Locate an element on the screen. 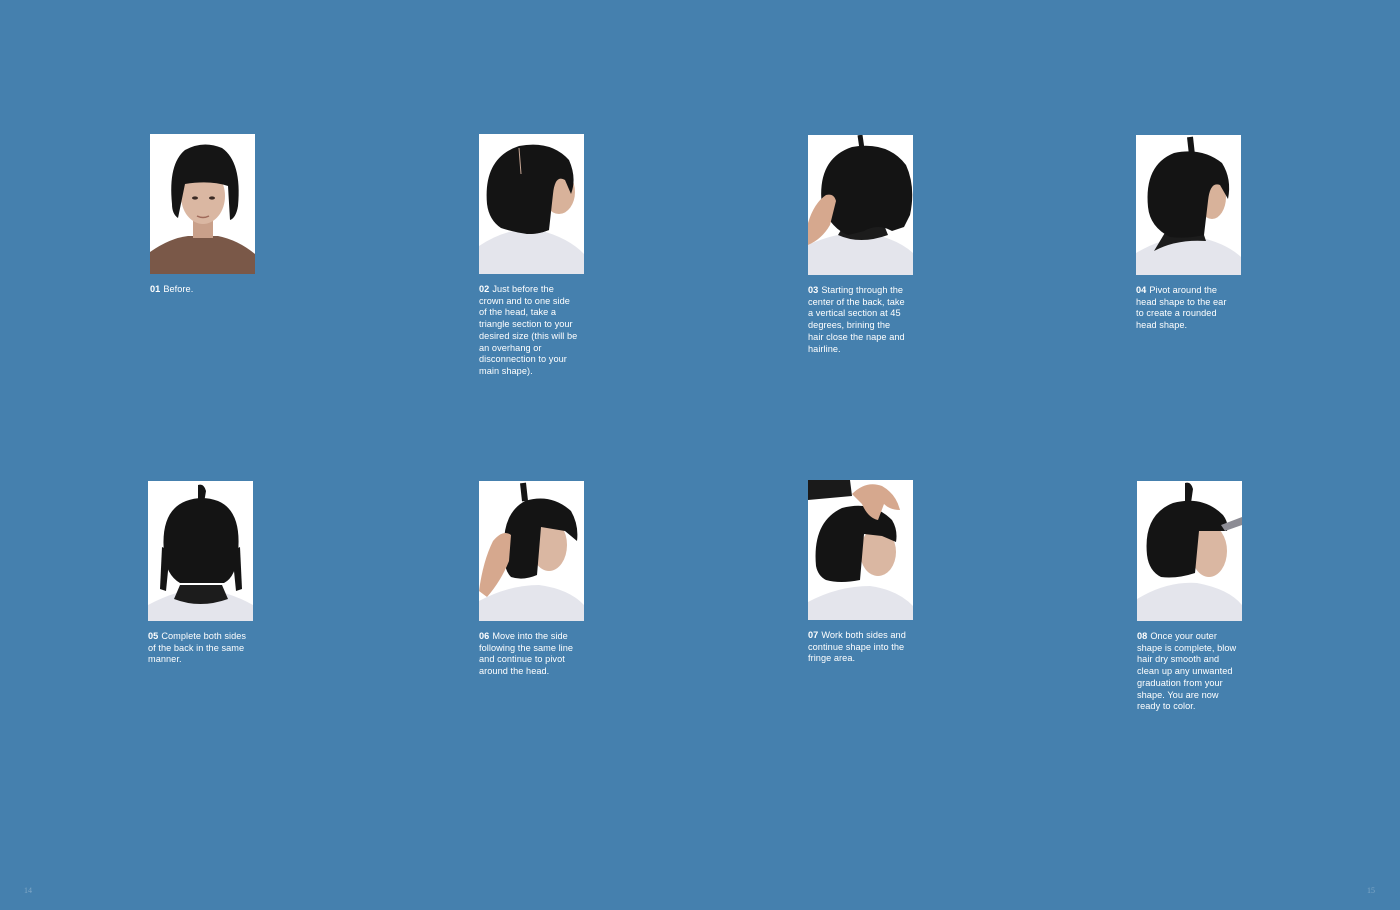  step-05-photo is located at coordinates (200, 551).